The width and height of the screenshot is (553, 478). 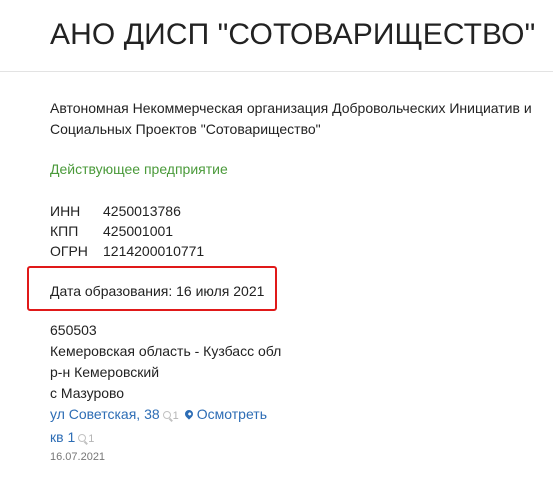 What do you see at coordinates (189, 414) in the screenshot?
I see `map-pin-icon` at bounding box center [189, 414].